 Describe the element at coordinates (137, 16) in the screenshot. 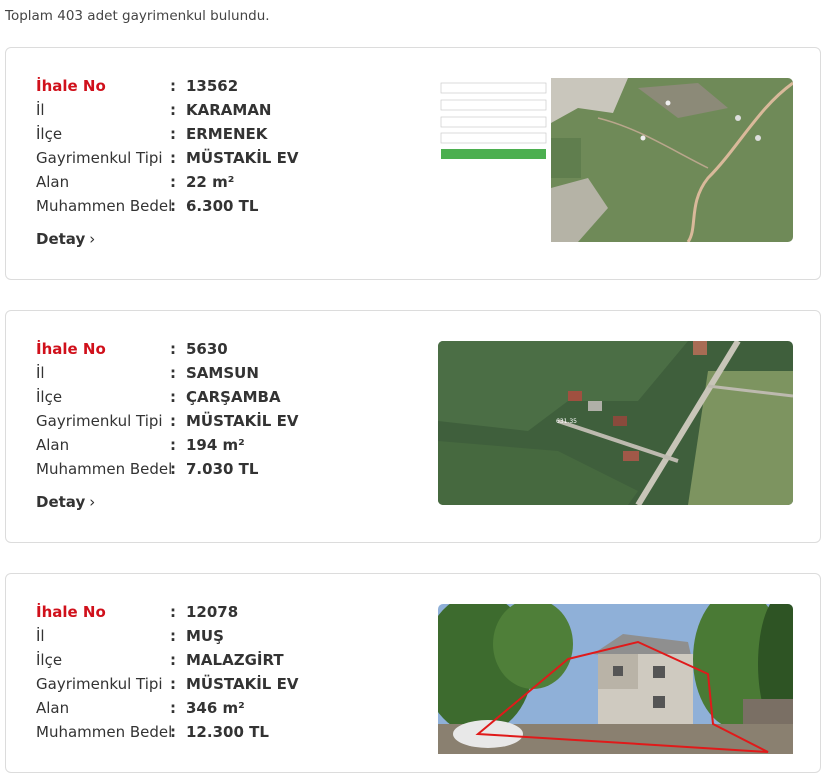

I see `result-count-text: Toplam 403 adet gayrimenkul bulundu.` at that location.